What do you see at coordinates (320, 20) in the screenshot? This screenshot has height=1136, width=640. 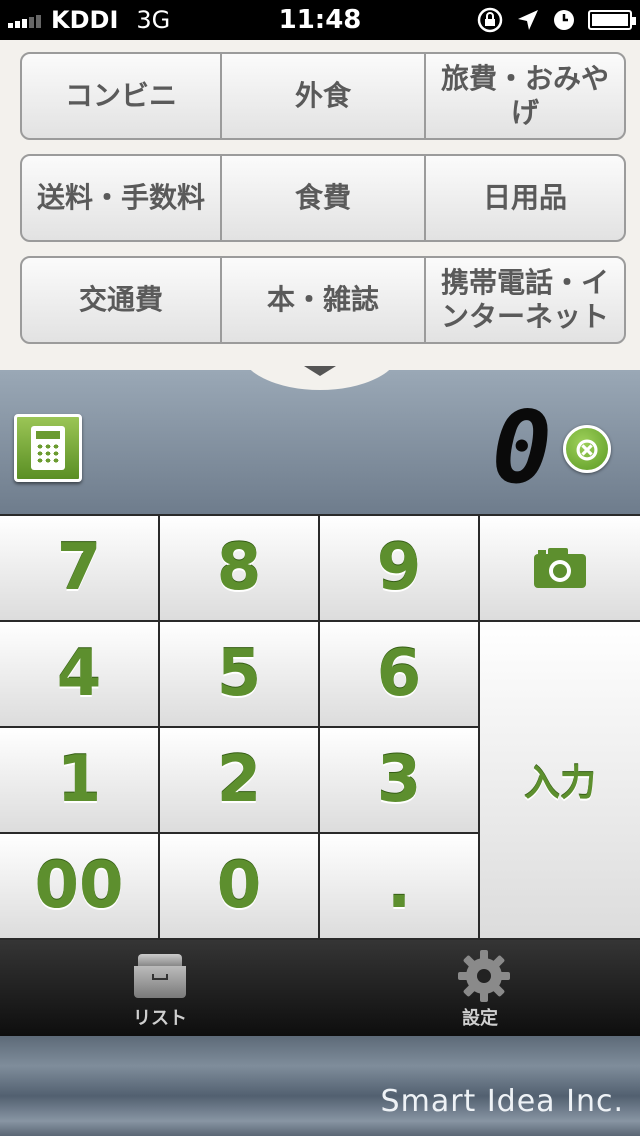 I see `status-bar: KDDI 3G 11:48` at bounding box center [320, 20].